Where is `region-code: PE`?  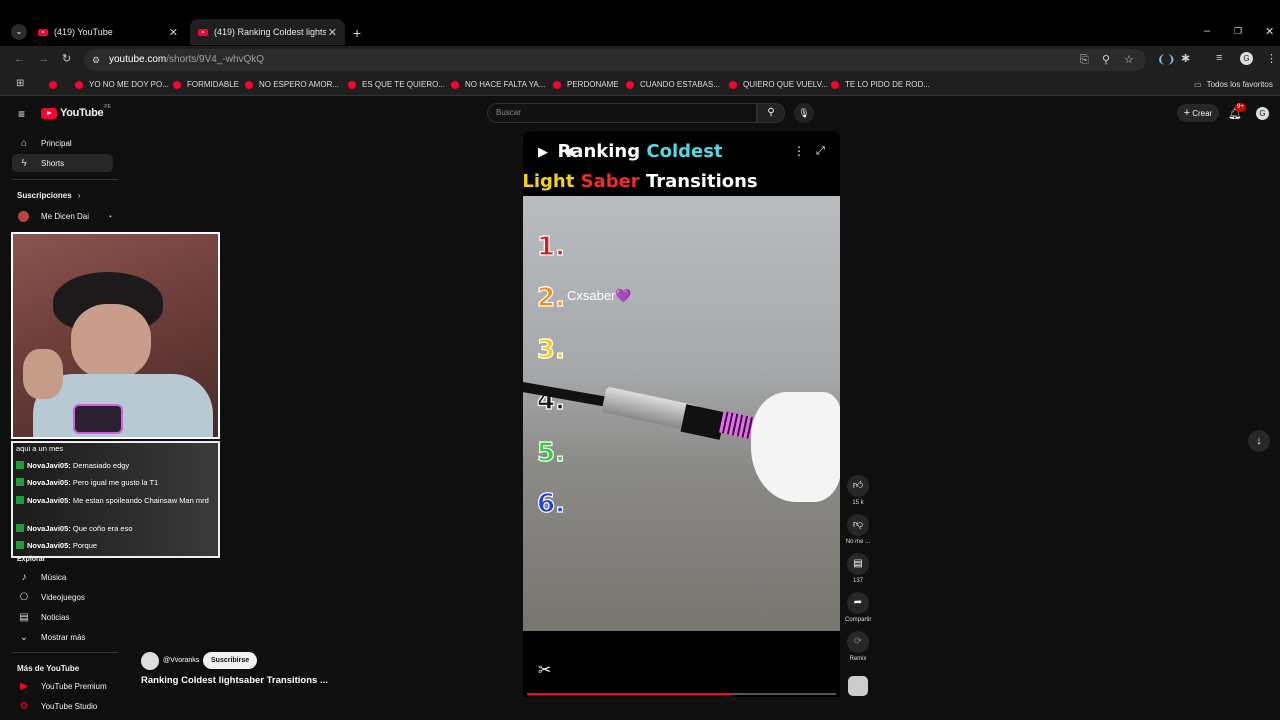 region-code: PE is located at coordinates (107, 107).